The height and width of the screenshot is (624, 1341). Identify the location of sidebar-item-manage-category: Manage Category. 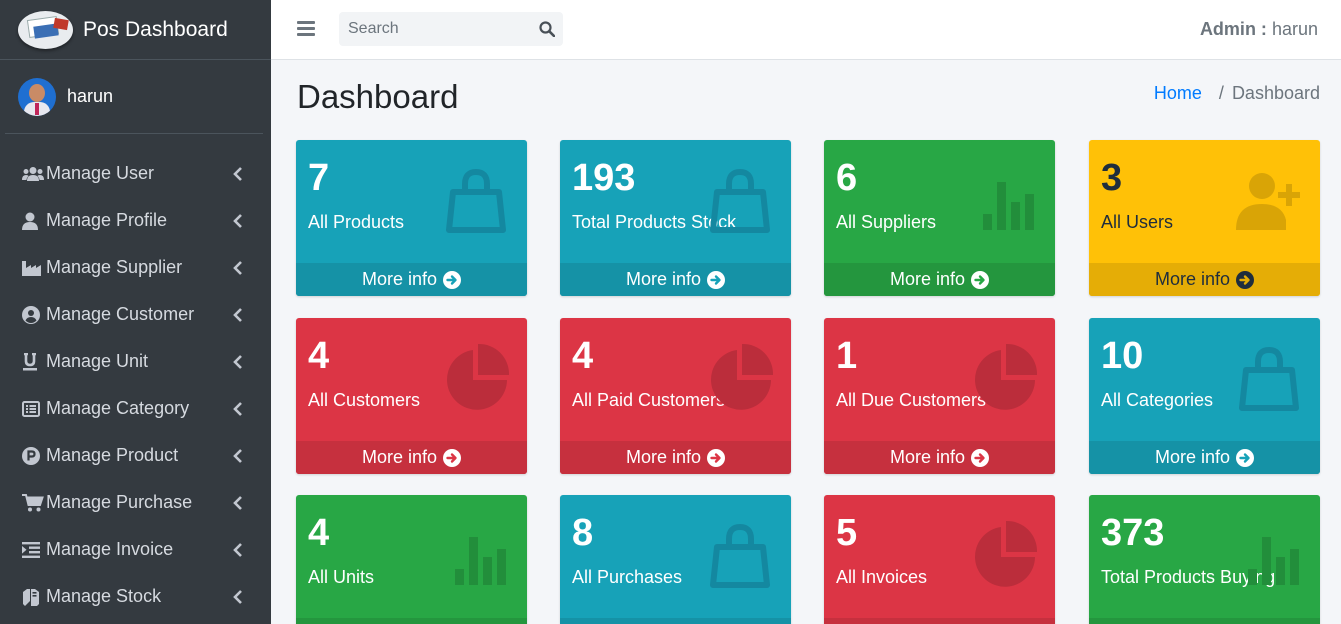
(135, 408).